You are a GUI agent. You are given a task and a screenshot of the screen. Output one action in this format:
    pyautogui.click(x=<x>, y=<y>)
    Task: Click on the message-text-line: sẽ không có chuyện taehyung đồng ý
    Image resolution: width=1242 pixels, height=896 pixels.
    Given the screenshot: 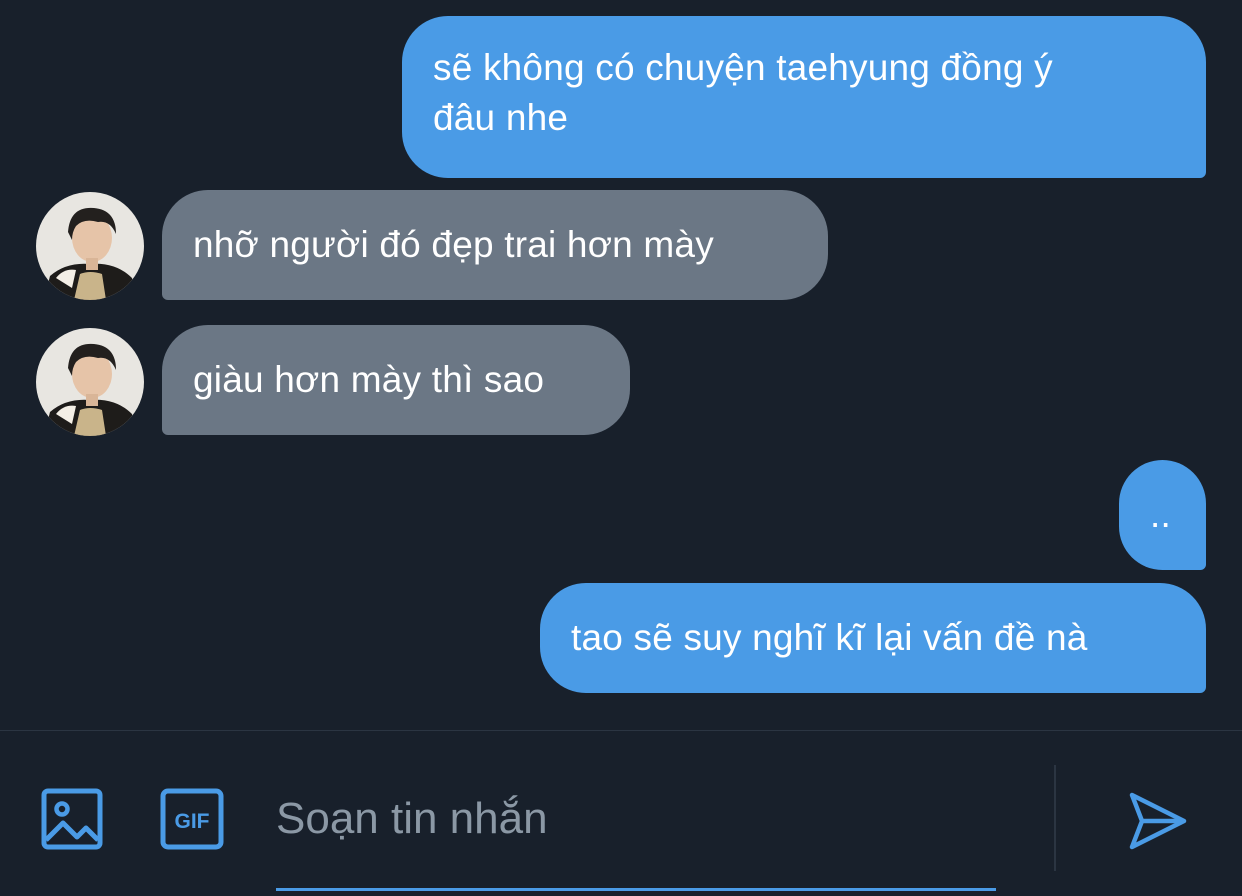 What is the action you would take?
    pyautogui.click(x=743, y=67)
    